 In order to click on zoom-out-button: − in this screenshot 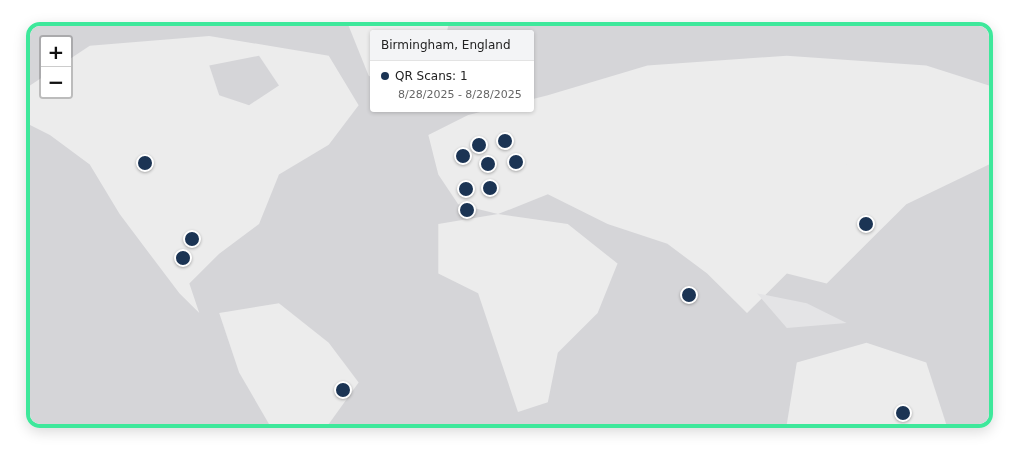, I will do `click(56, 82)`.